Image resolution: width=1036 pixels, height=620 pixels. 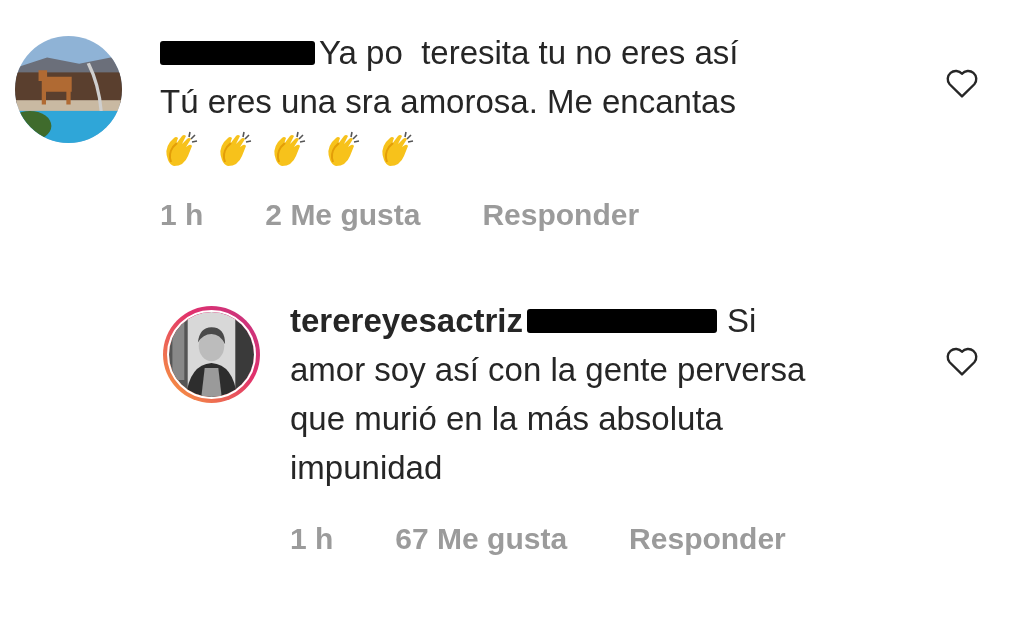 What do you see at coordinates (343, 215) in the screenshot?
I see `likes-link: 2 Me gusta` at bounding box center [343, 215].